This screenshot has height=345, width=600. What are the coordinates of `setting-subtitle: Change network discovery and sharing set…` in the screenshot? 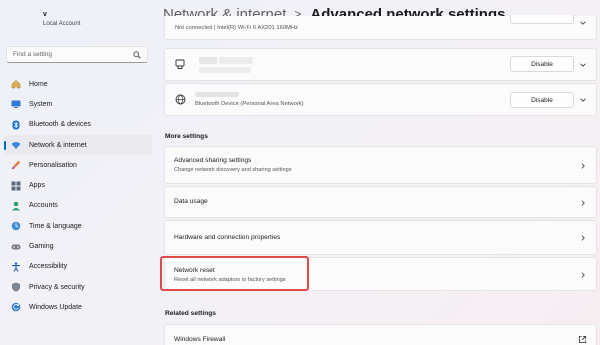 It's located at (233, 170).